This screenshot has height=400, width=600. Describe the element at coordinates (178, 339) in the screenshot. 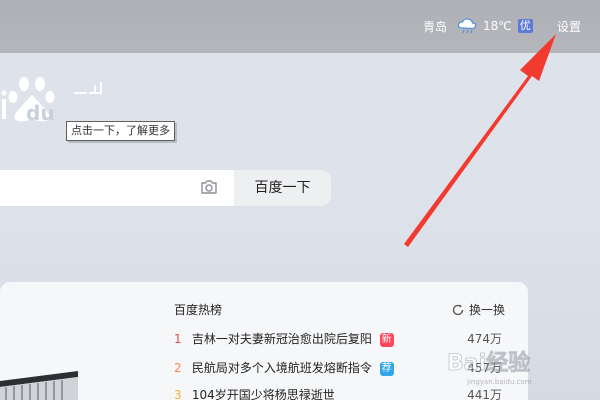

I see `hot-rank: 1` at that location.